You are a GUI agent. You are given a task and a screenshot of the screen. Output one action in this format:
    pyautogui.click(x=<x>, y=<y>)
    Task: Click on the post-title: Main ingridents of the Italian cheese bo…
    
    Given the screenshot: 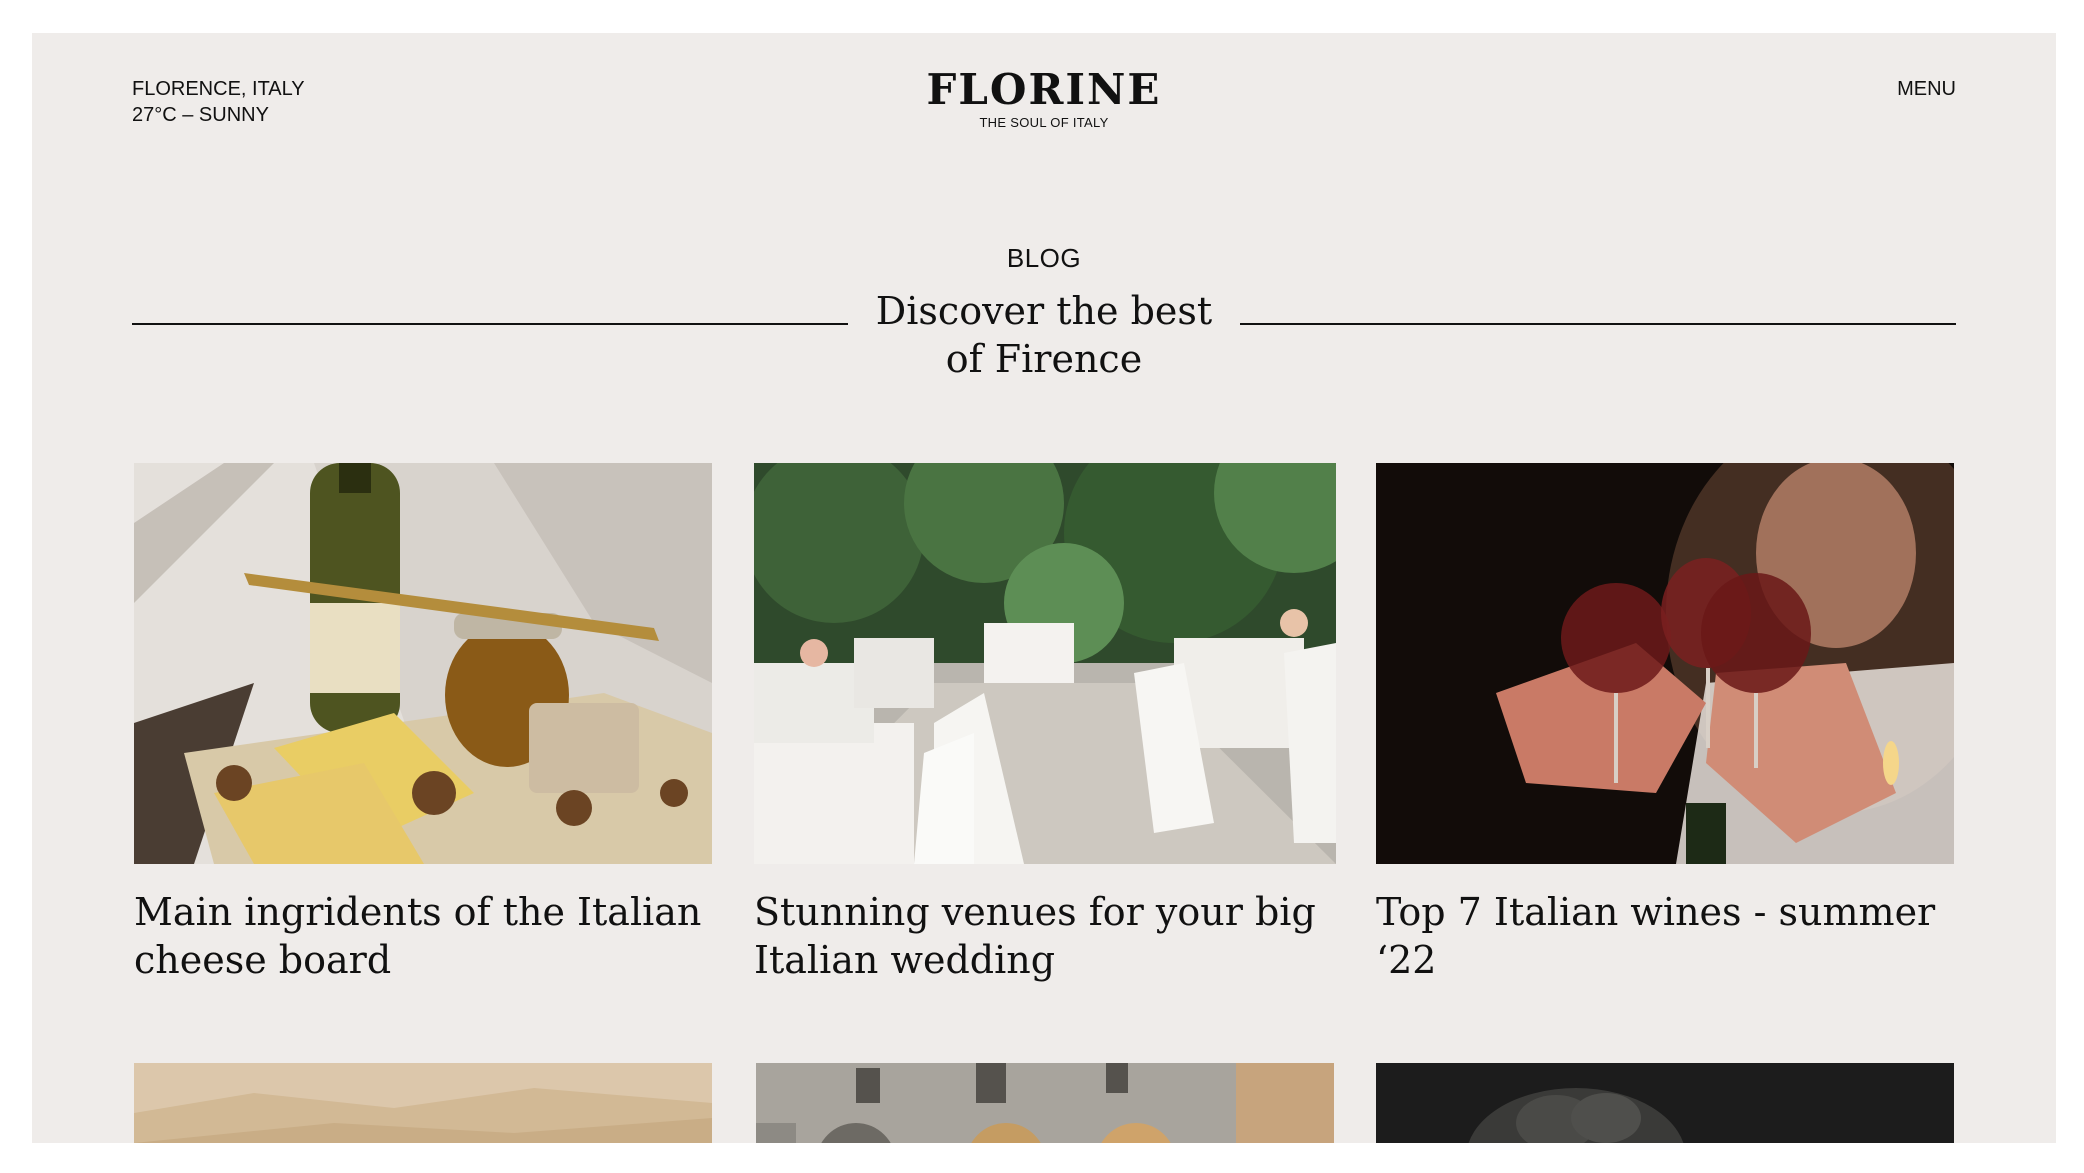 What is the action you would take?
    pyautogui.click(x=423, y=936)
    